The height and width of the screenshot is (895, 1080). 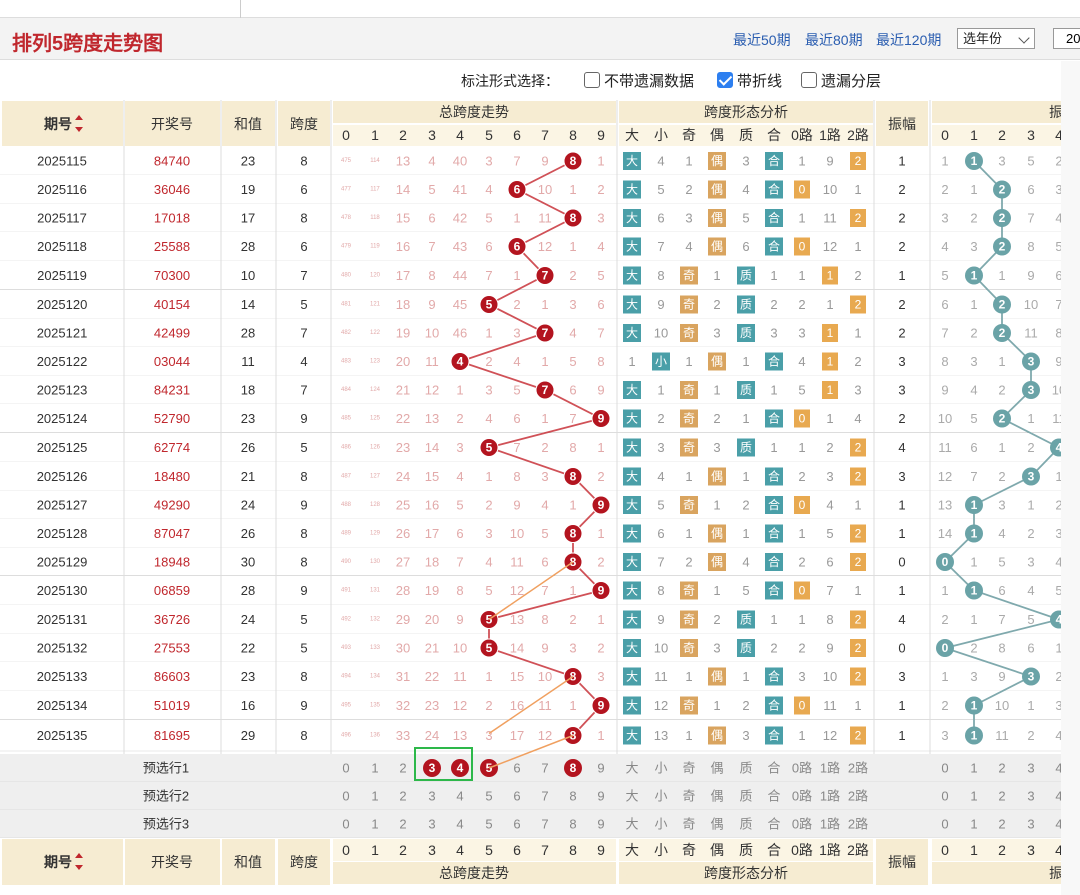 What do you see at coordinates (346, 305) in the screenshot?
I see `trend-omission: 481` at bounding box center [346, 305].